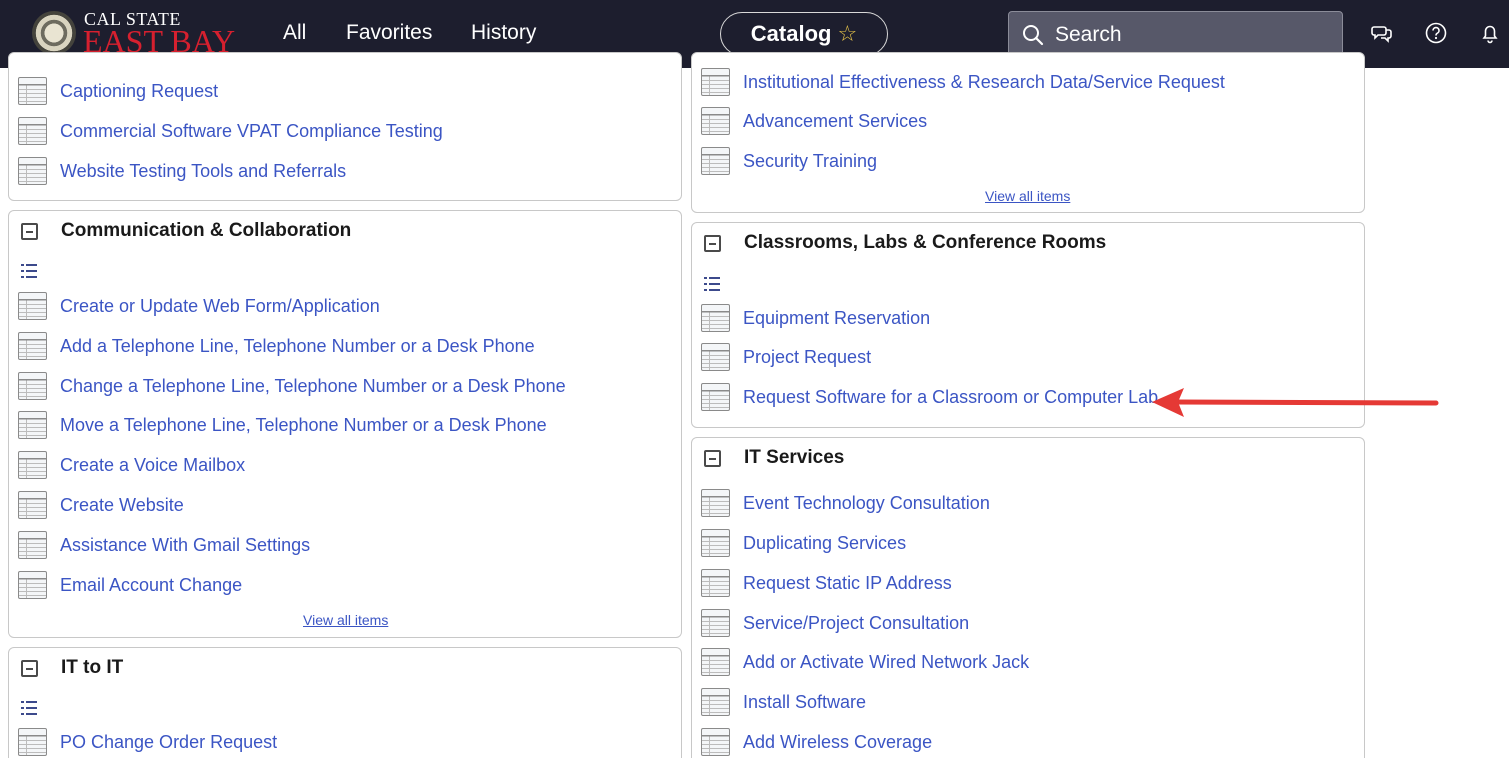 Image resolution: width=1509 pixels, height=758 pixels. I want to click on item-link: Create or Update Web Form/Application, so click(220, 306).